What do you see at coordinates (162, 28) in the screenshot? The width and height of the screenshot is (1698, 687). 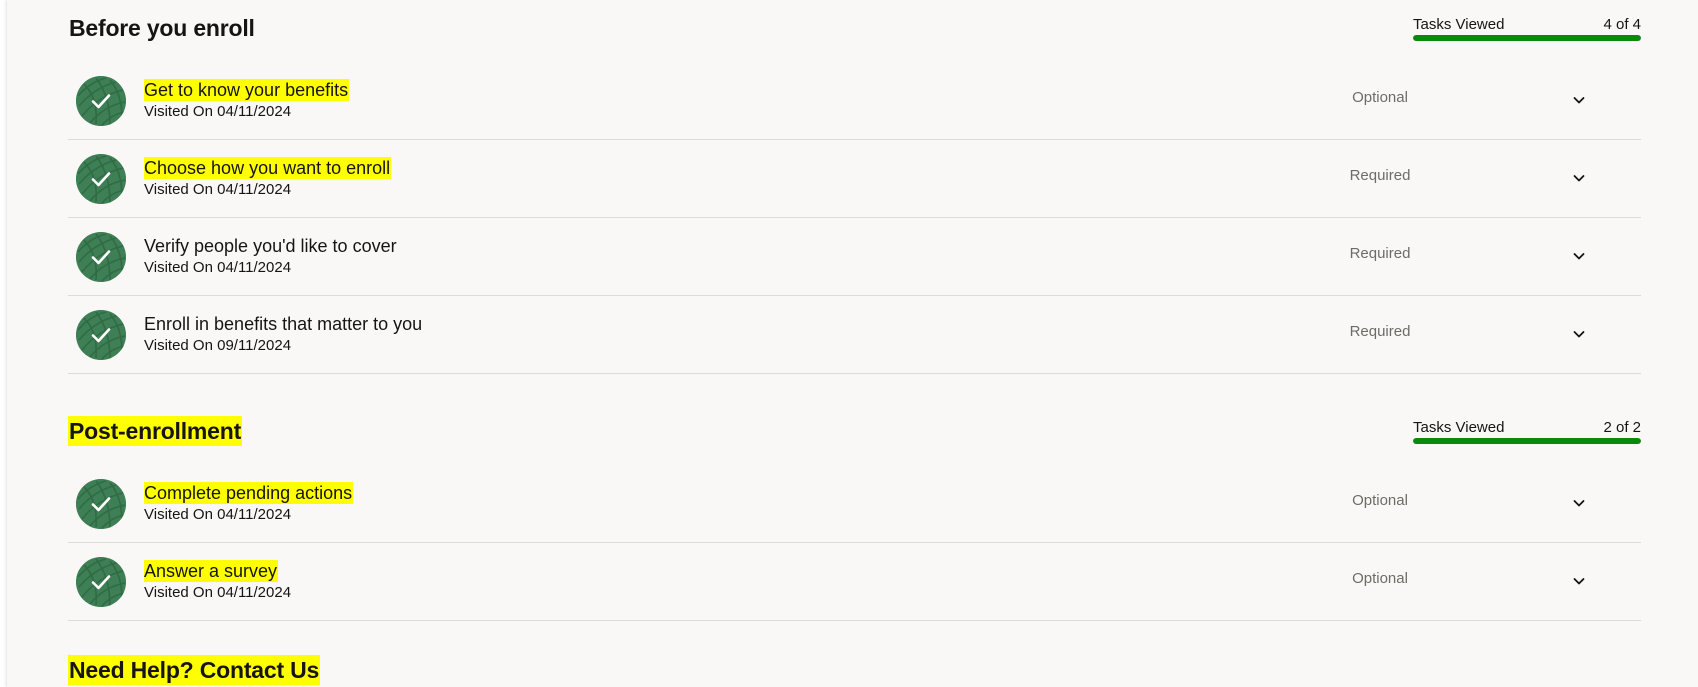 I see `section-title: Before you enroll` at bounding box center [162, 28].